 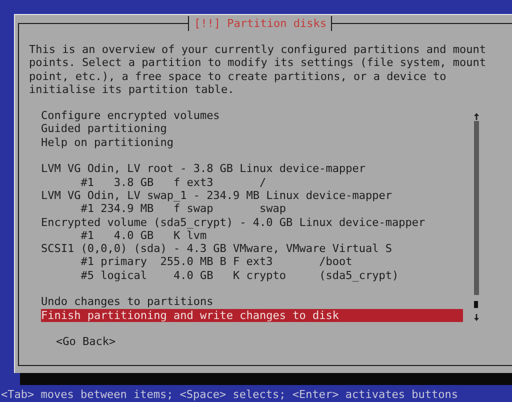 What do you see at coordinates (252, 302) in the screenshot?
I see `menu-item: Undo changes to partitions` at bounding box center [252, 302].